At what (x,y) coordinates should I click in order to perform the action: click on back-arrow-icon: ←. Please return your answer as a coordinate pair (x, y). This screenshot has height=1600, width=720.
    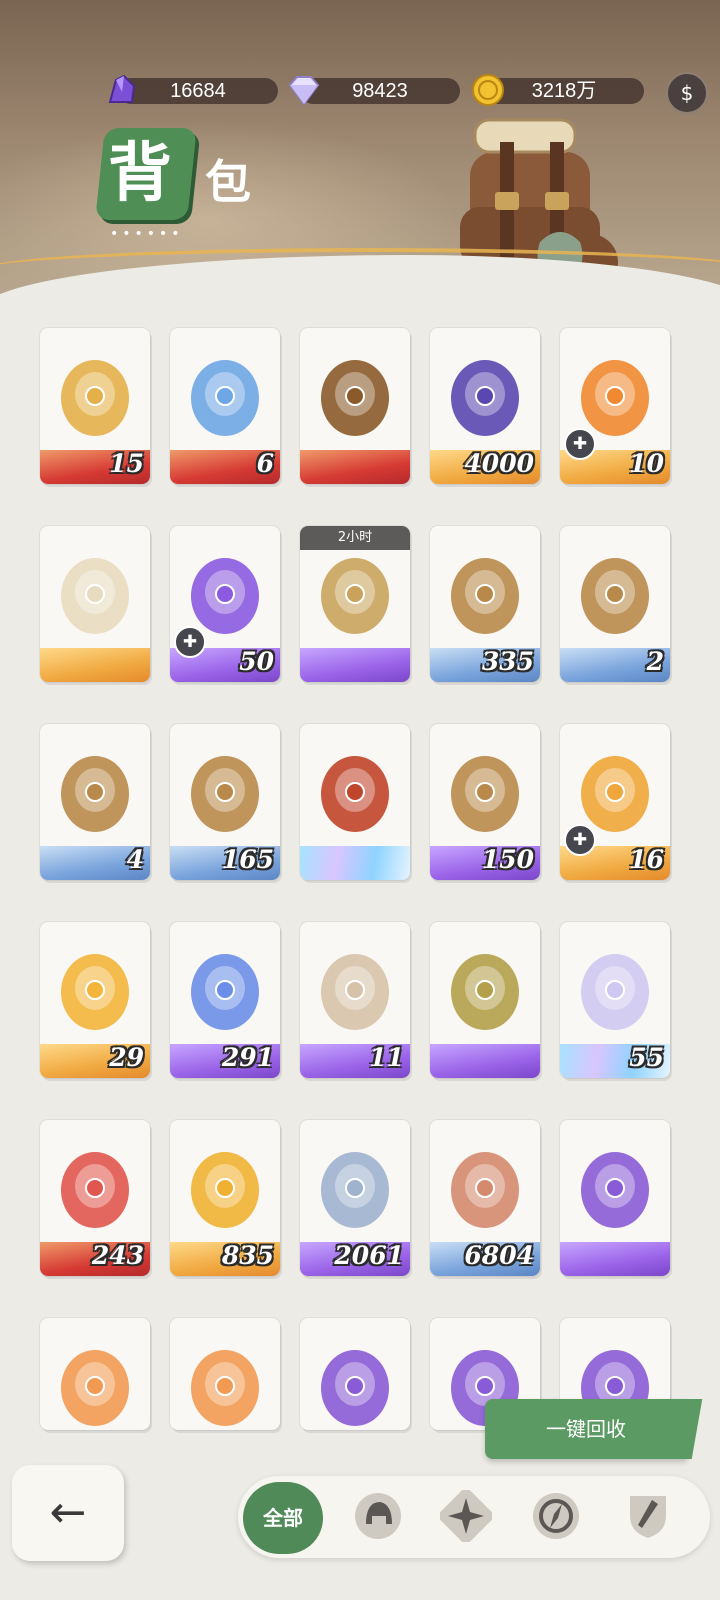
    Looking at the image, I should click on (68, 1512).